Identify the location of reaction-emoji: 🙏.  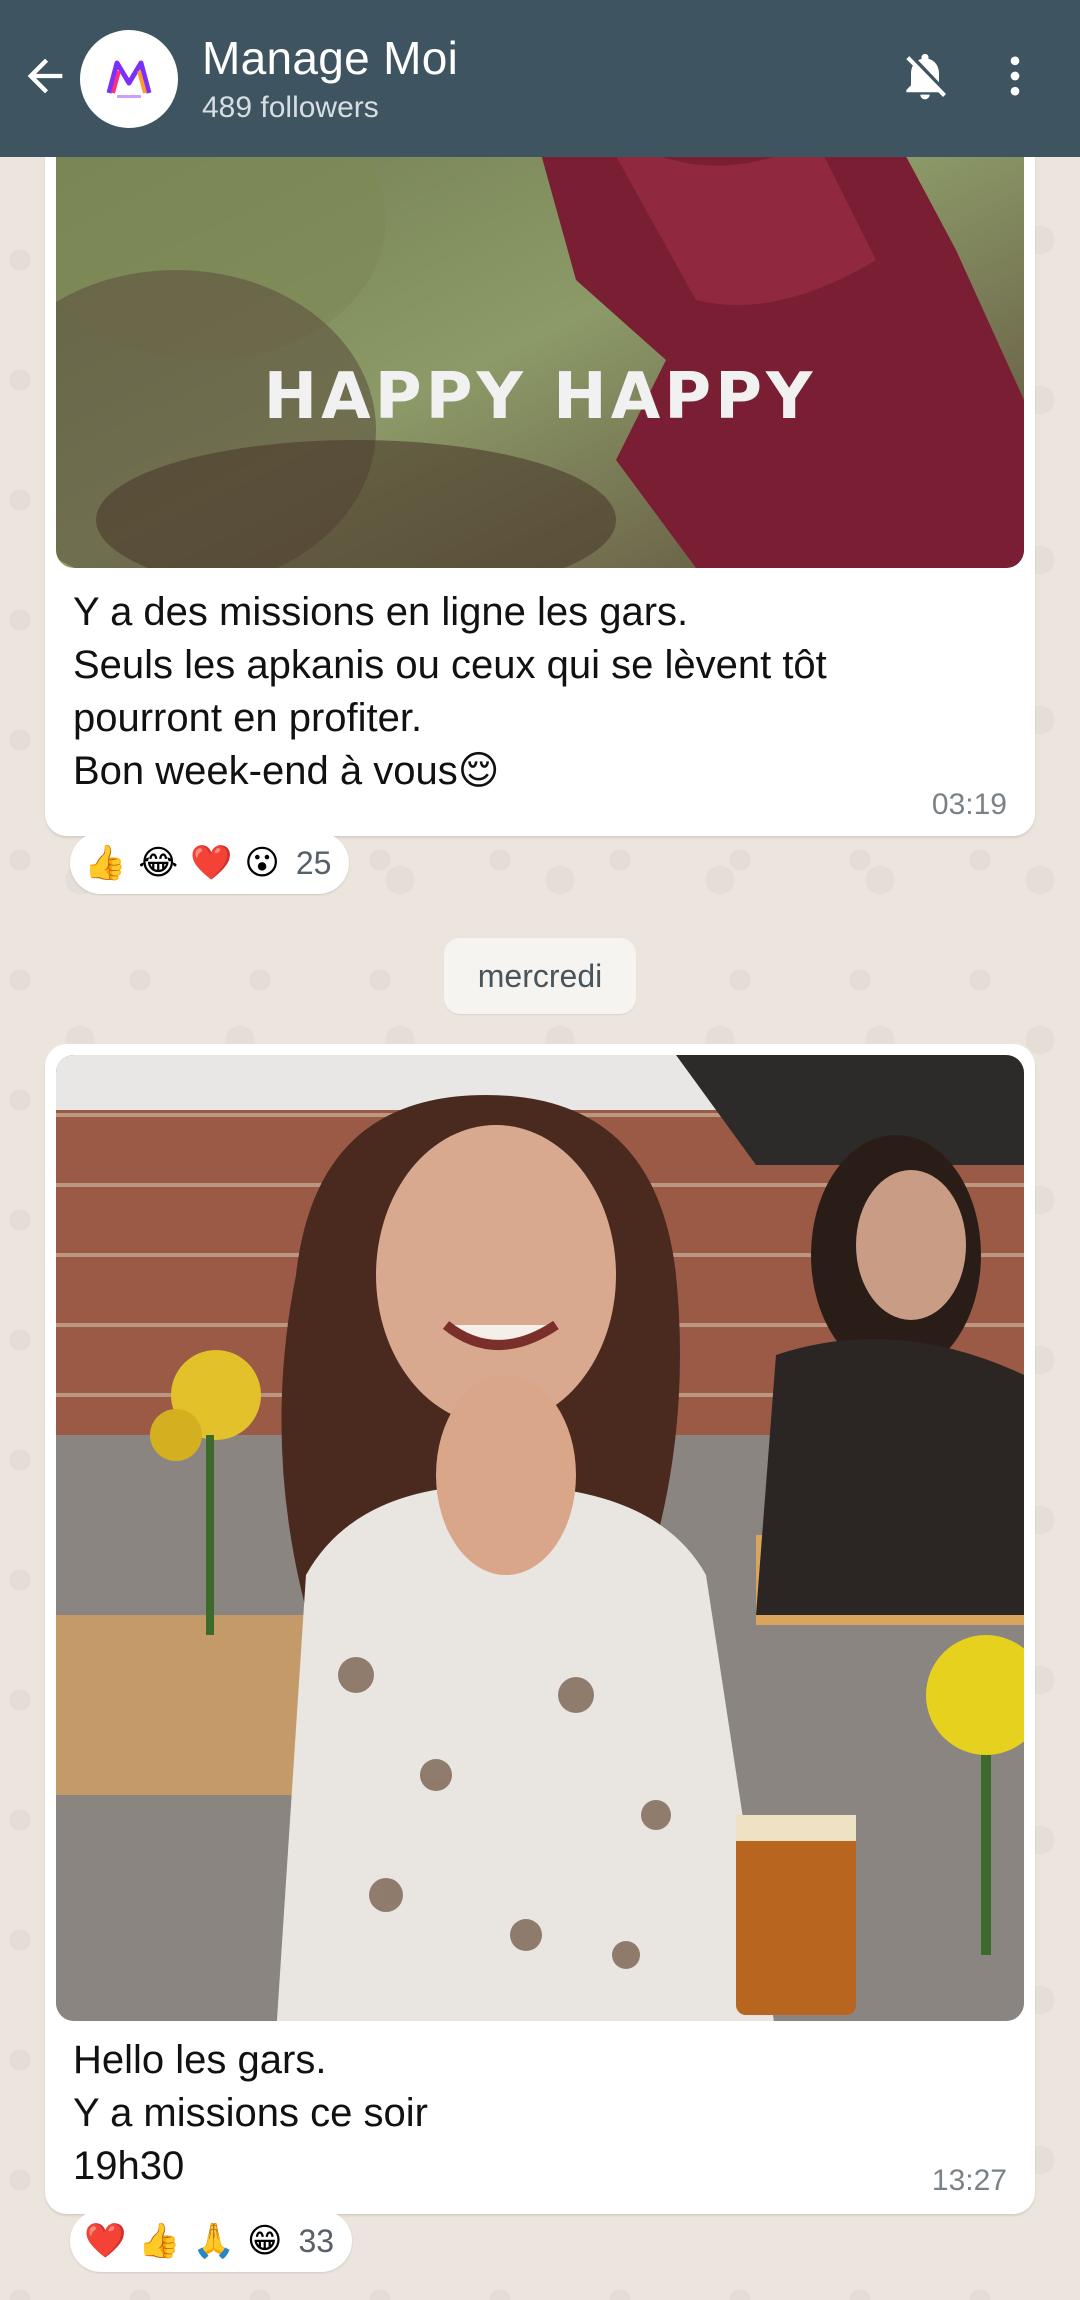
(214, 2241).